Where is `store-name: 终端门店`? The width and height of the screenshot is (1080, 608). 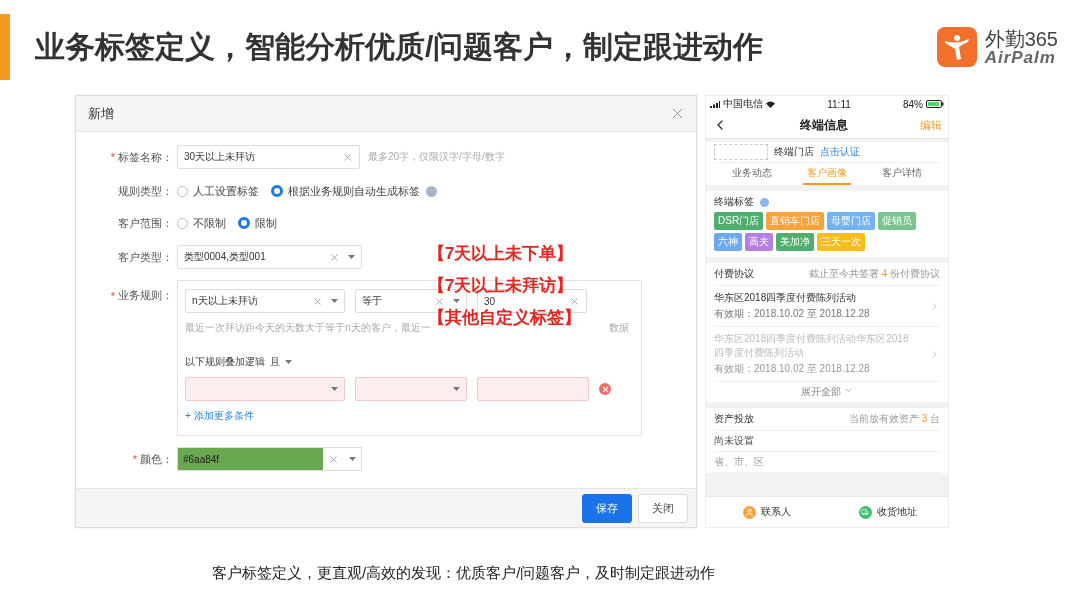 store-name: 终端门店 is located at coordinates (794, 152).